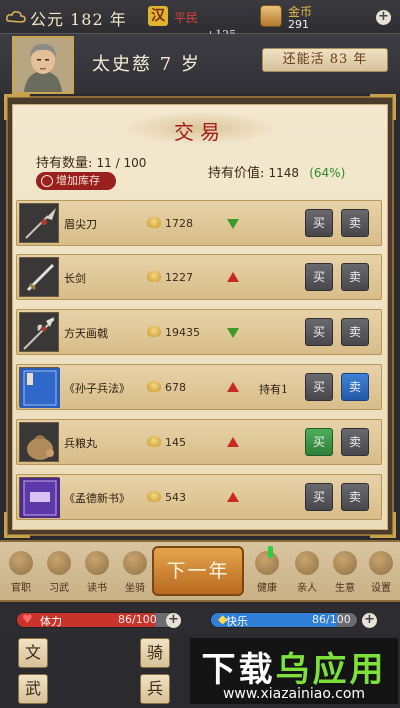  Describe the element at coordinates (39, 277) in the screenshot. I see `sword-icon` at that location.